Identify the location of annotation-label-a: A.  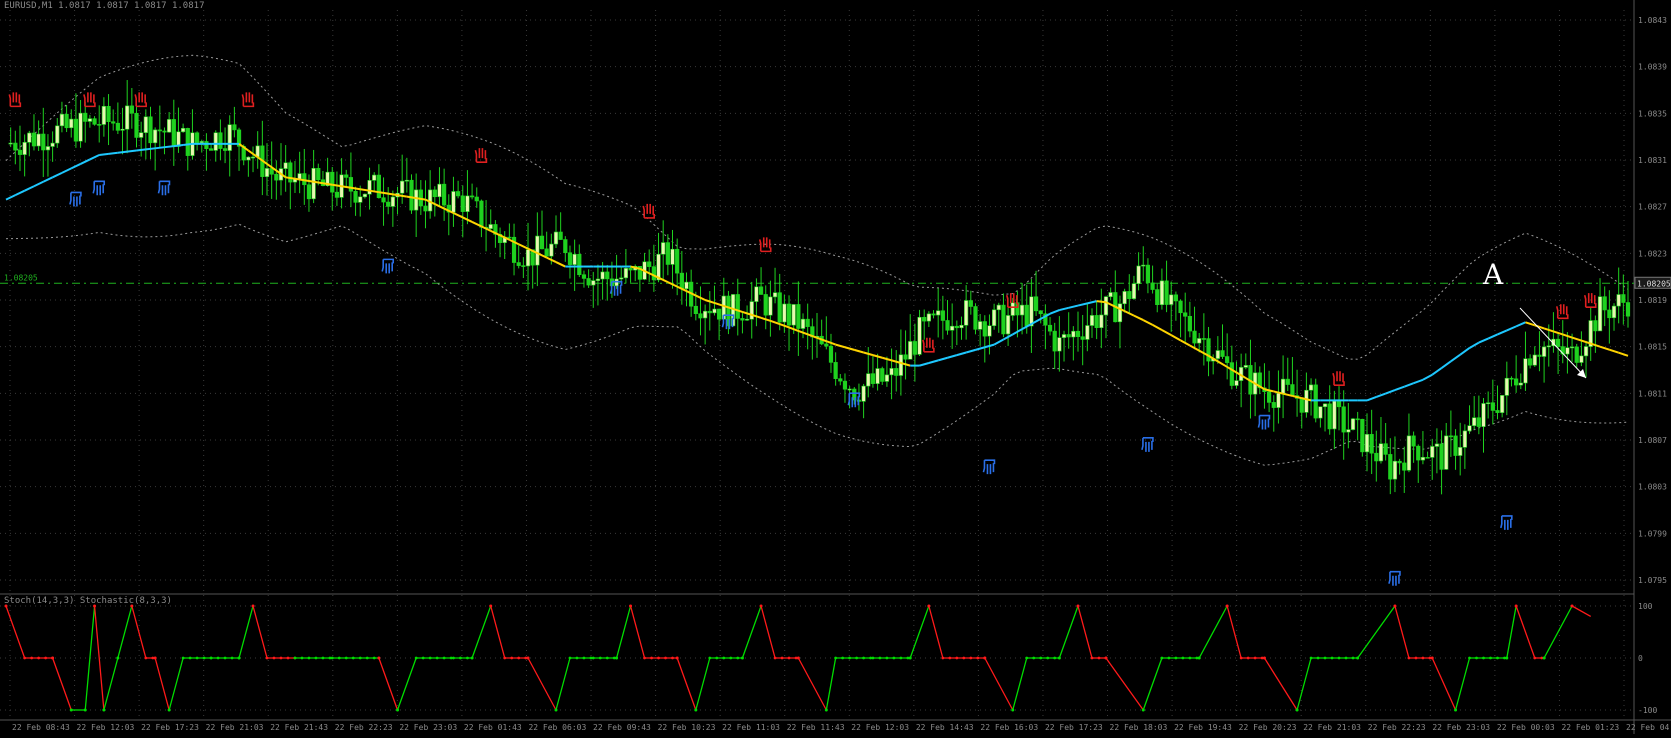
(1493, 274).